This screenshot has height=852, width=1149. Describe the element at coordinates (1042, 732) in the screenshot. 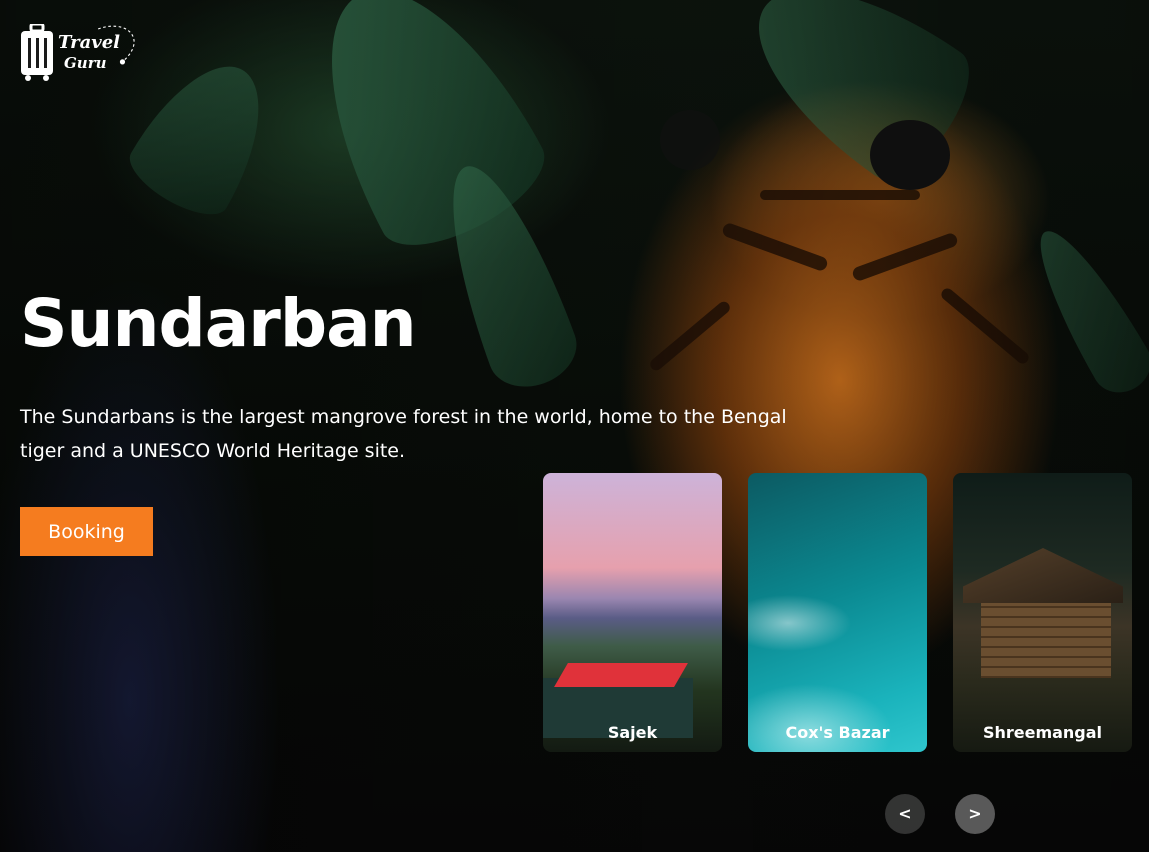

I see `destination-card-label: Shreemangal` at that location.